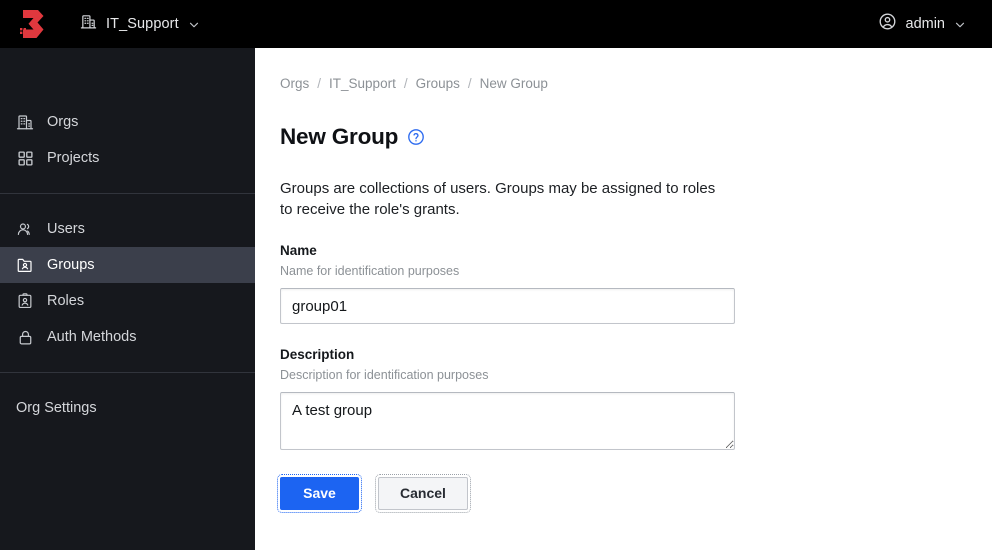 Image resolution: width=992 pixels, height=550 pixels. I want to click on breadcrumb-item-it-support: IT_Support, so click(362, 83).